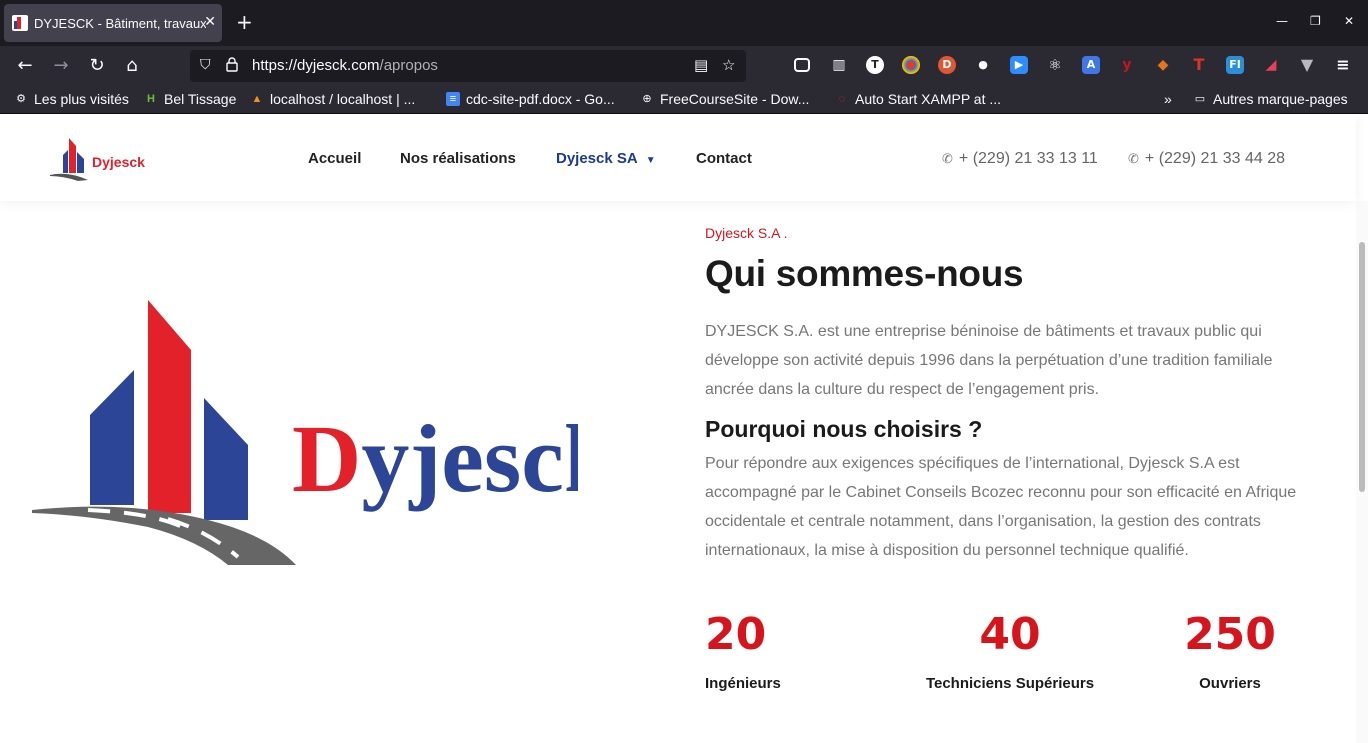  I want to click on page-title: Qui sommes-nous, so click(864, 273).